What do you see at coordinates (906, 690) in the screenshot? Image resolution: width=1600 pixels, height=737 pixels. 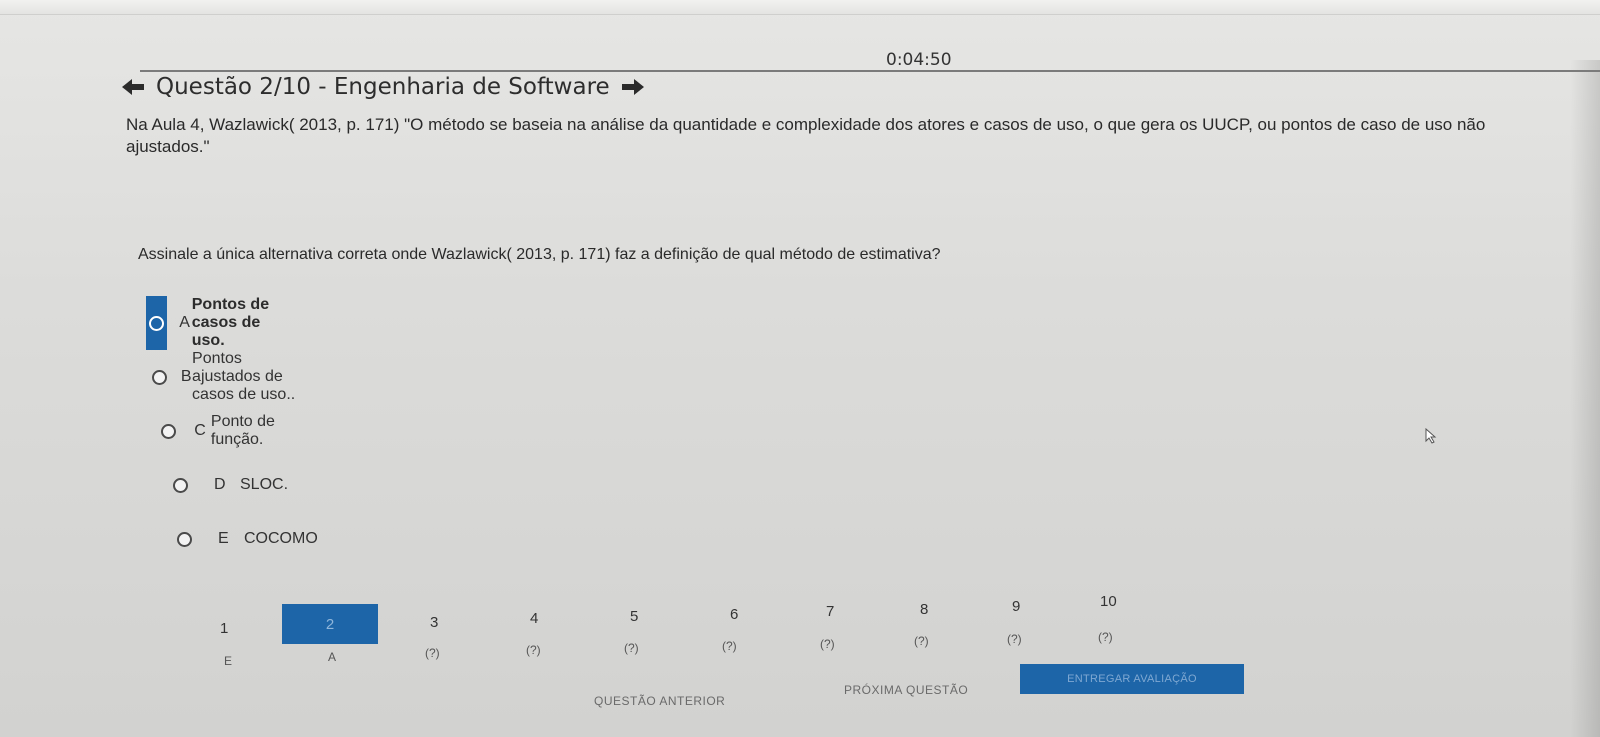 I see `next-question-button: PRÓXIMA QUESTÃO` at bounding box center [906, 690].